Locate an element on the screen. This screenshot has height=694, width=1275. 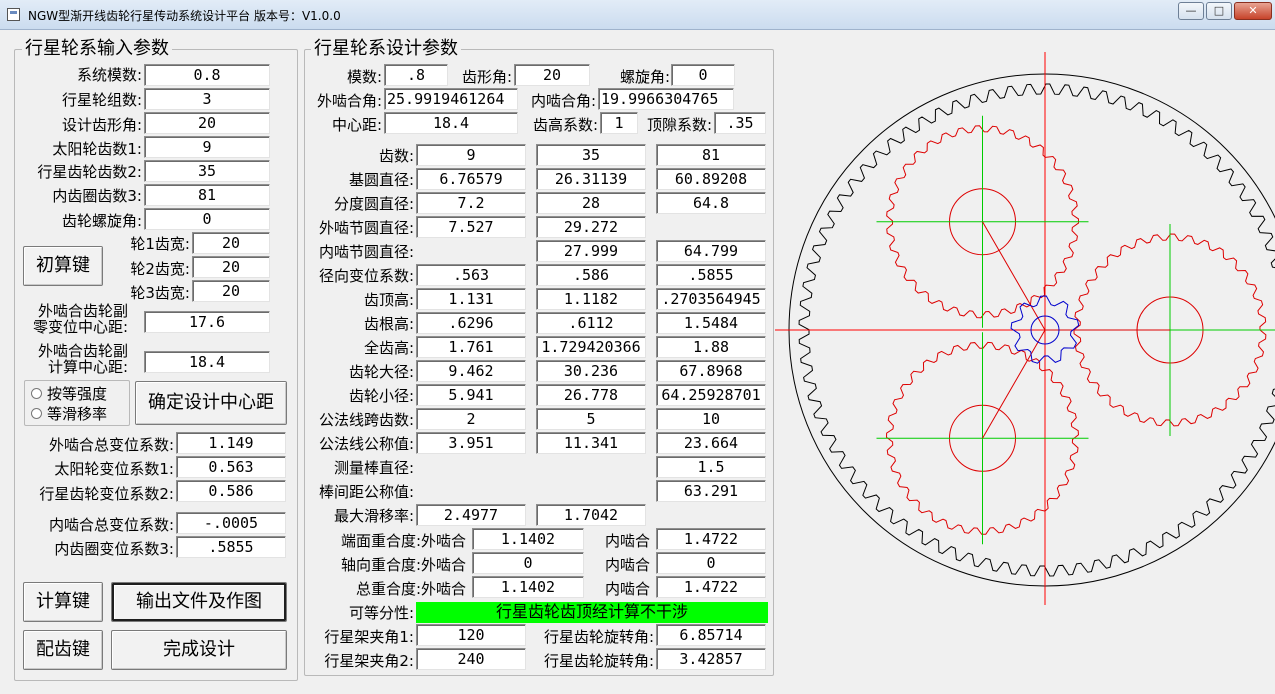
row-label: 公法线跨齿数: is located at coordinates (366, 420).